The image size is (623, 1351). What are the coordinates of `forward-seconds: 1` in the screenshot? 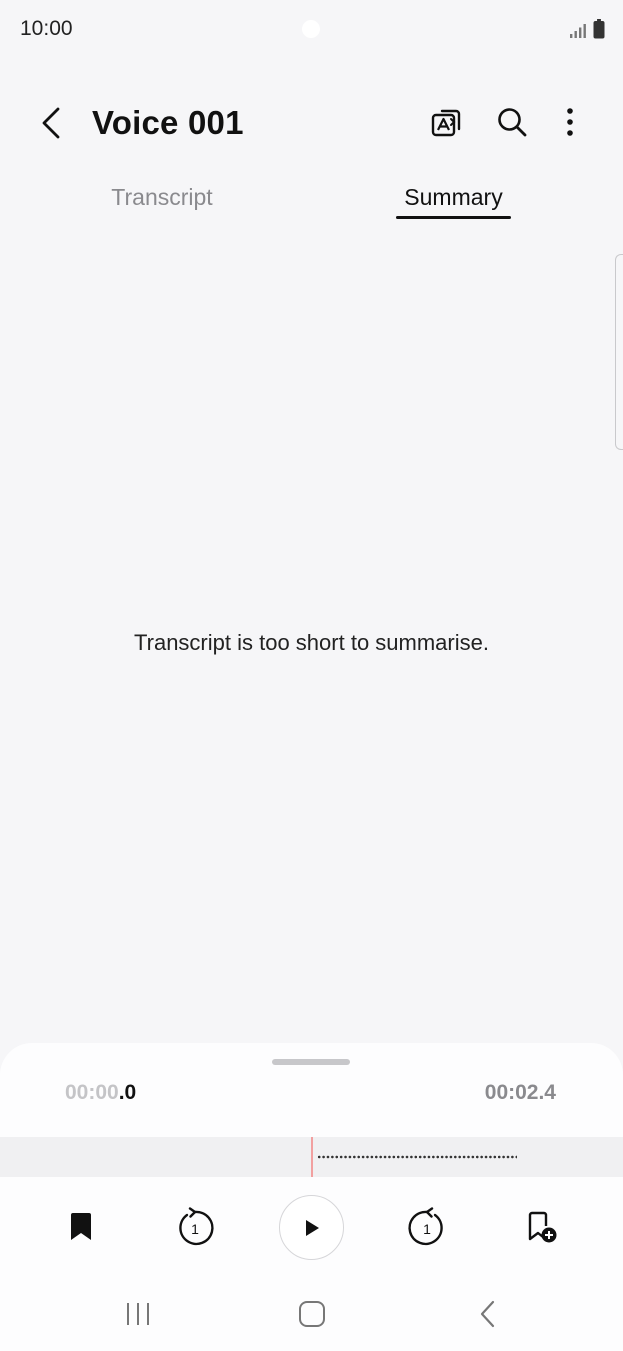 It's located at (427, 1229).